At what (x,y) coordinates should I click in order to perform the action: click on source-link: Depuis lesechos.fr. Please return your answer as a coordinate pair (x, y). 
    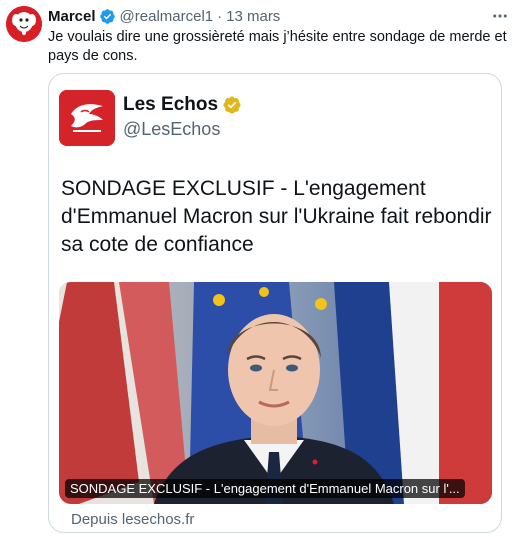
    Looking at the image, I should click on (132, 519).